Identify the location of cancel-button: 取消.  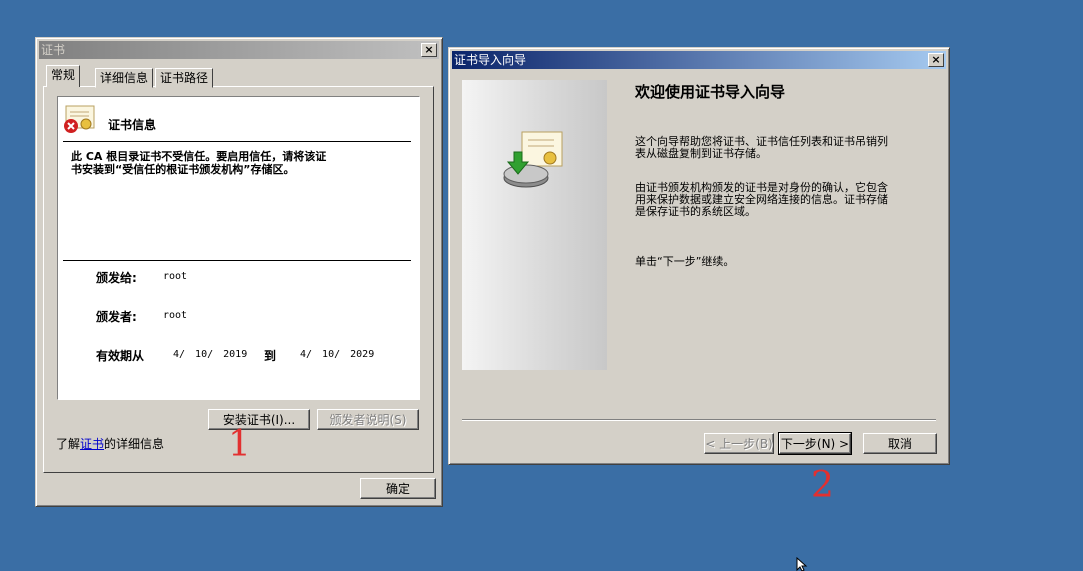
(900, 443).